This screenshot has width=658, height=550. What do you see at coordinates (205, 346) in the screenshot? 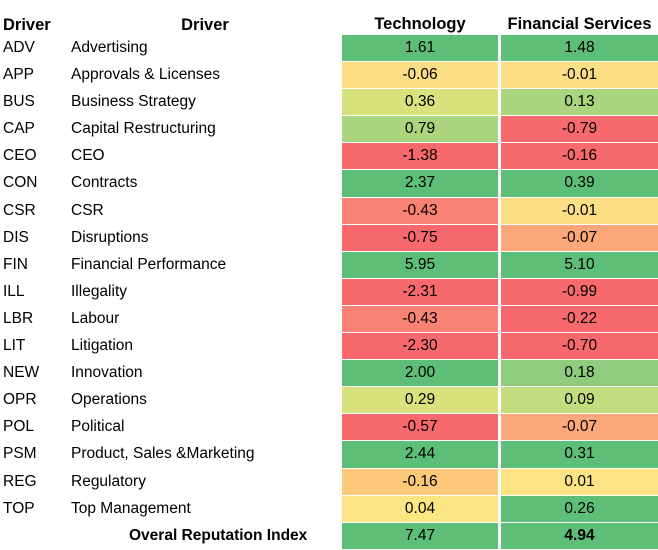
I see `cell-driver-name: Litigation` at bounding box center [205, 346].